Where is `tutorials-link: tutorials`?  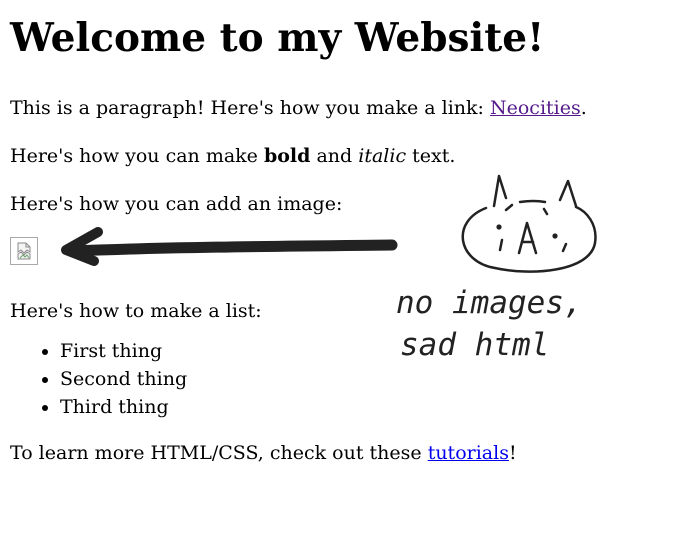
tutorials-link: tutorials is located at coordinates (468, 453).